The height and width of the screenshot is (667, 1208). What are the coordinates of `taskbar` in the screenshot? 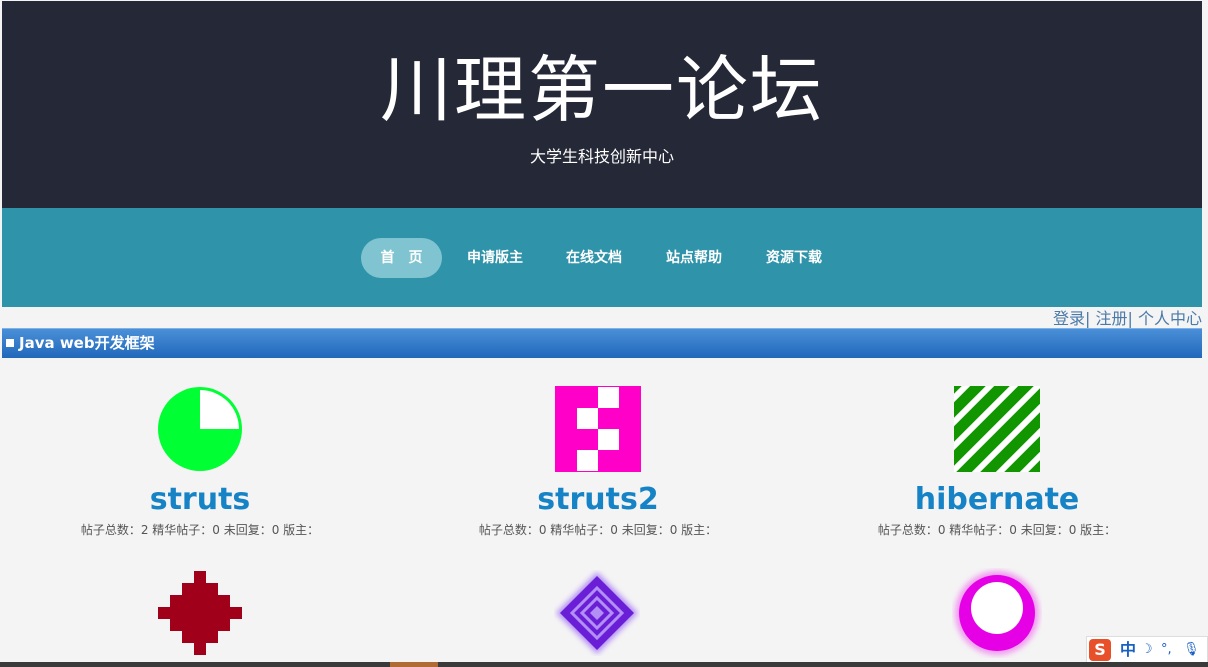 It's located at (604, 664).